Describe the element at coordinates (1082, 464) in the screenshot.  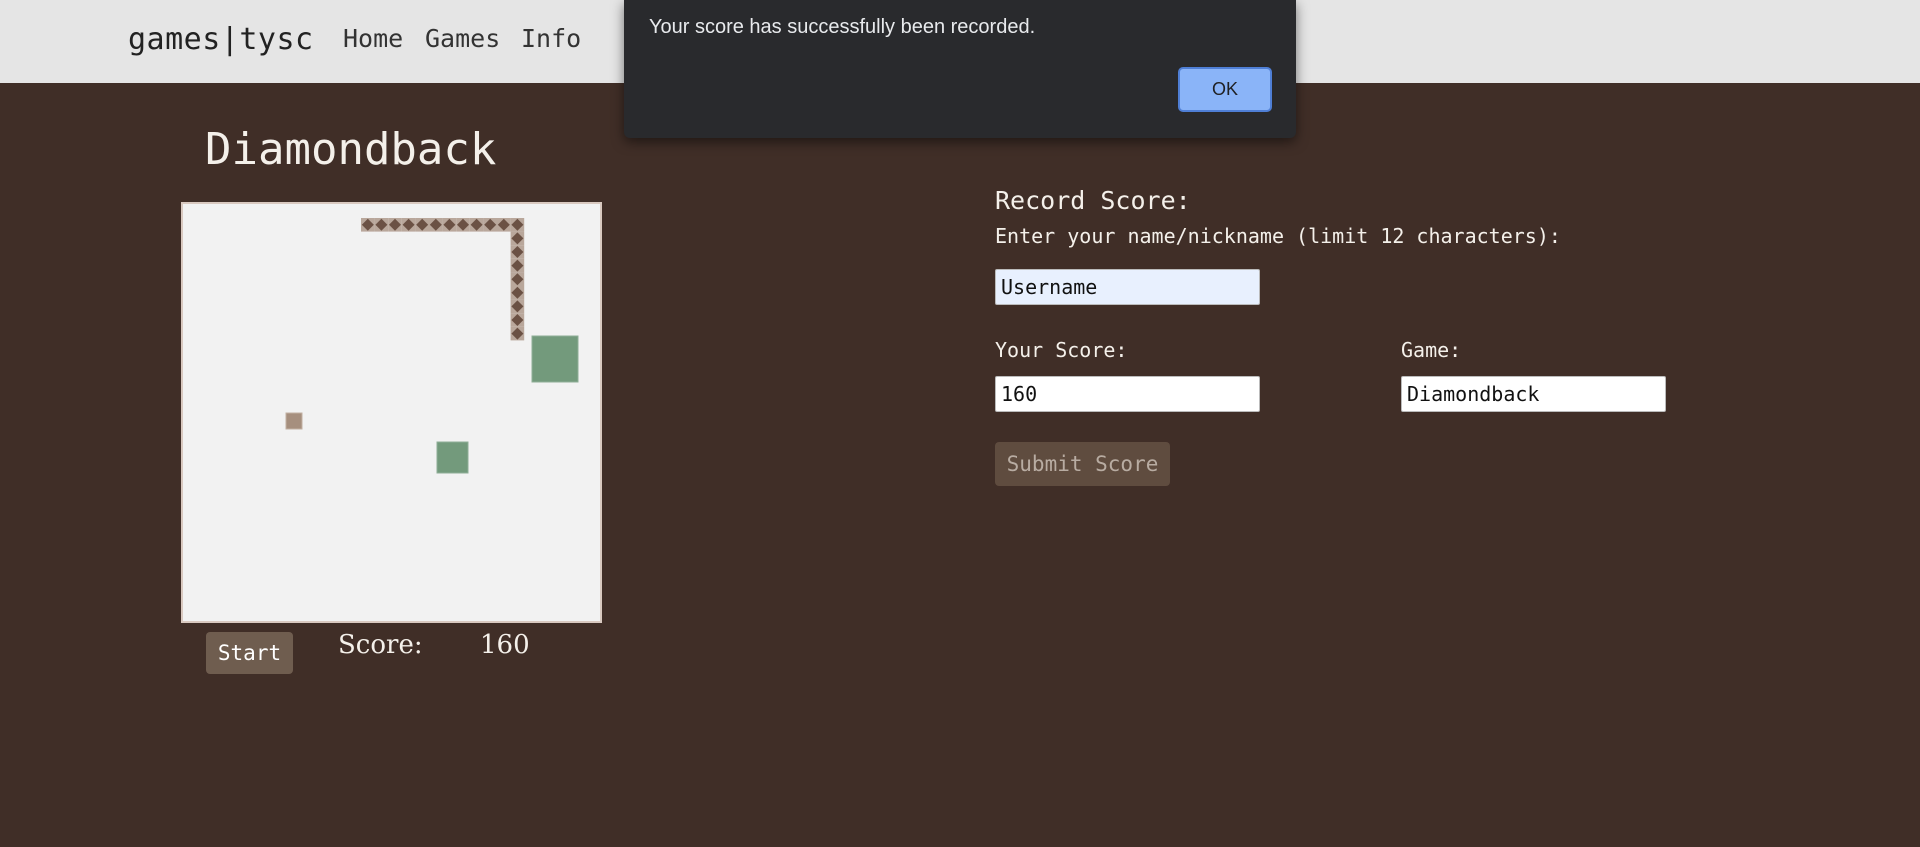
I see `submit-score-button: Submit Score` at that location.